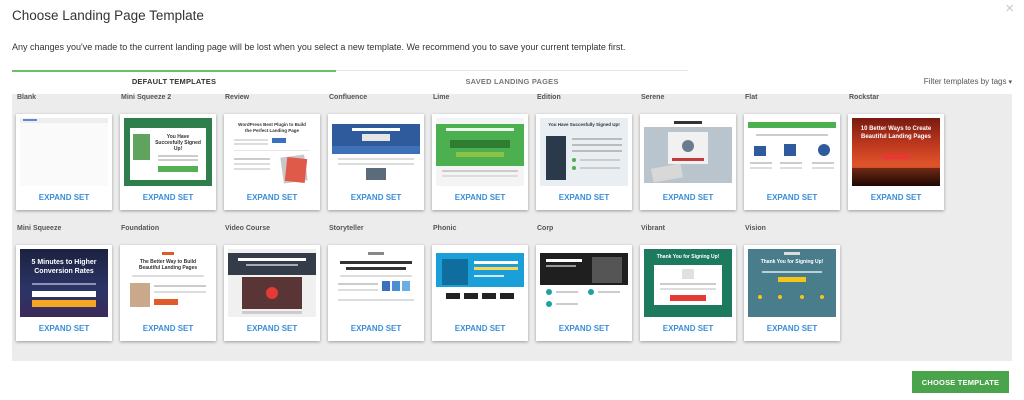 The width and height of the screenshot is (1024, 400). Describe the element at coordinates (108, 15) in the screenshot. I see `dialog-title: Choose Landing Page Template` at that location.